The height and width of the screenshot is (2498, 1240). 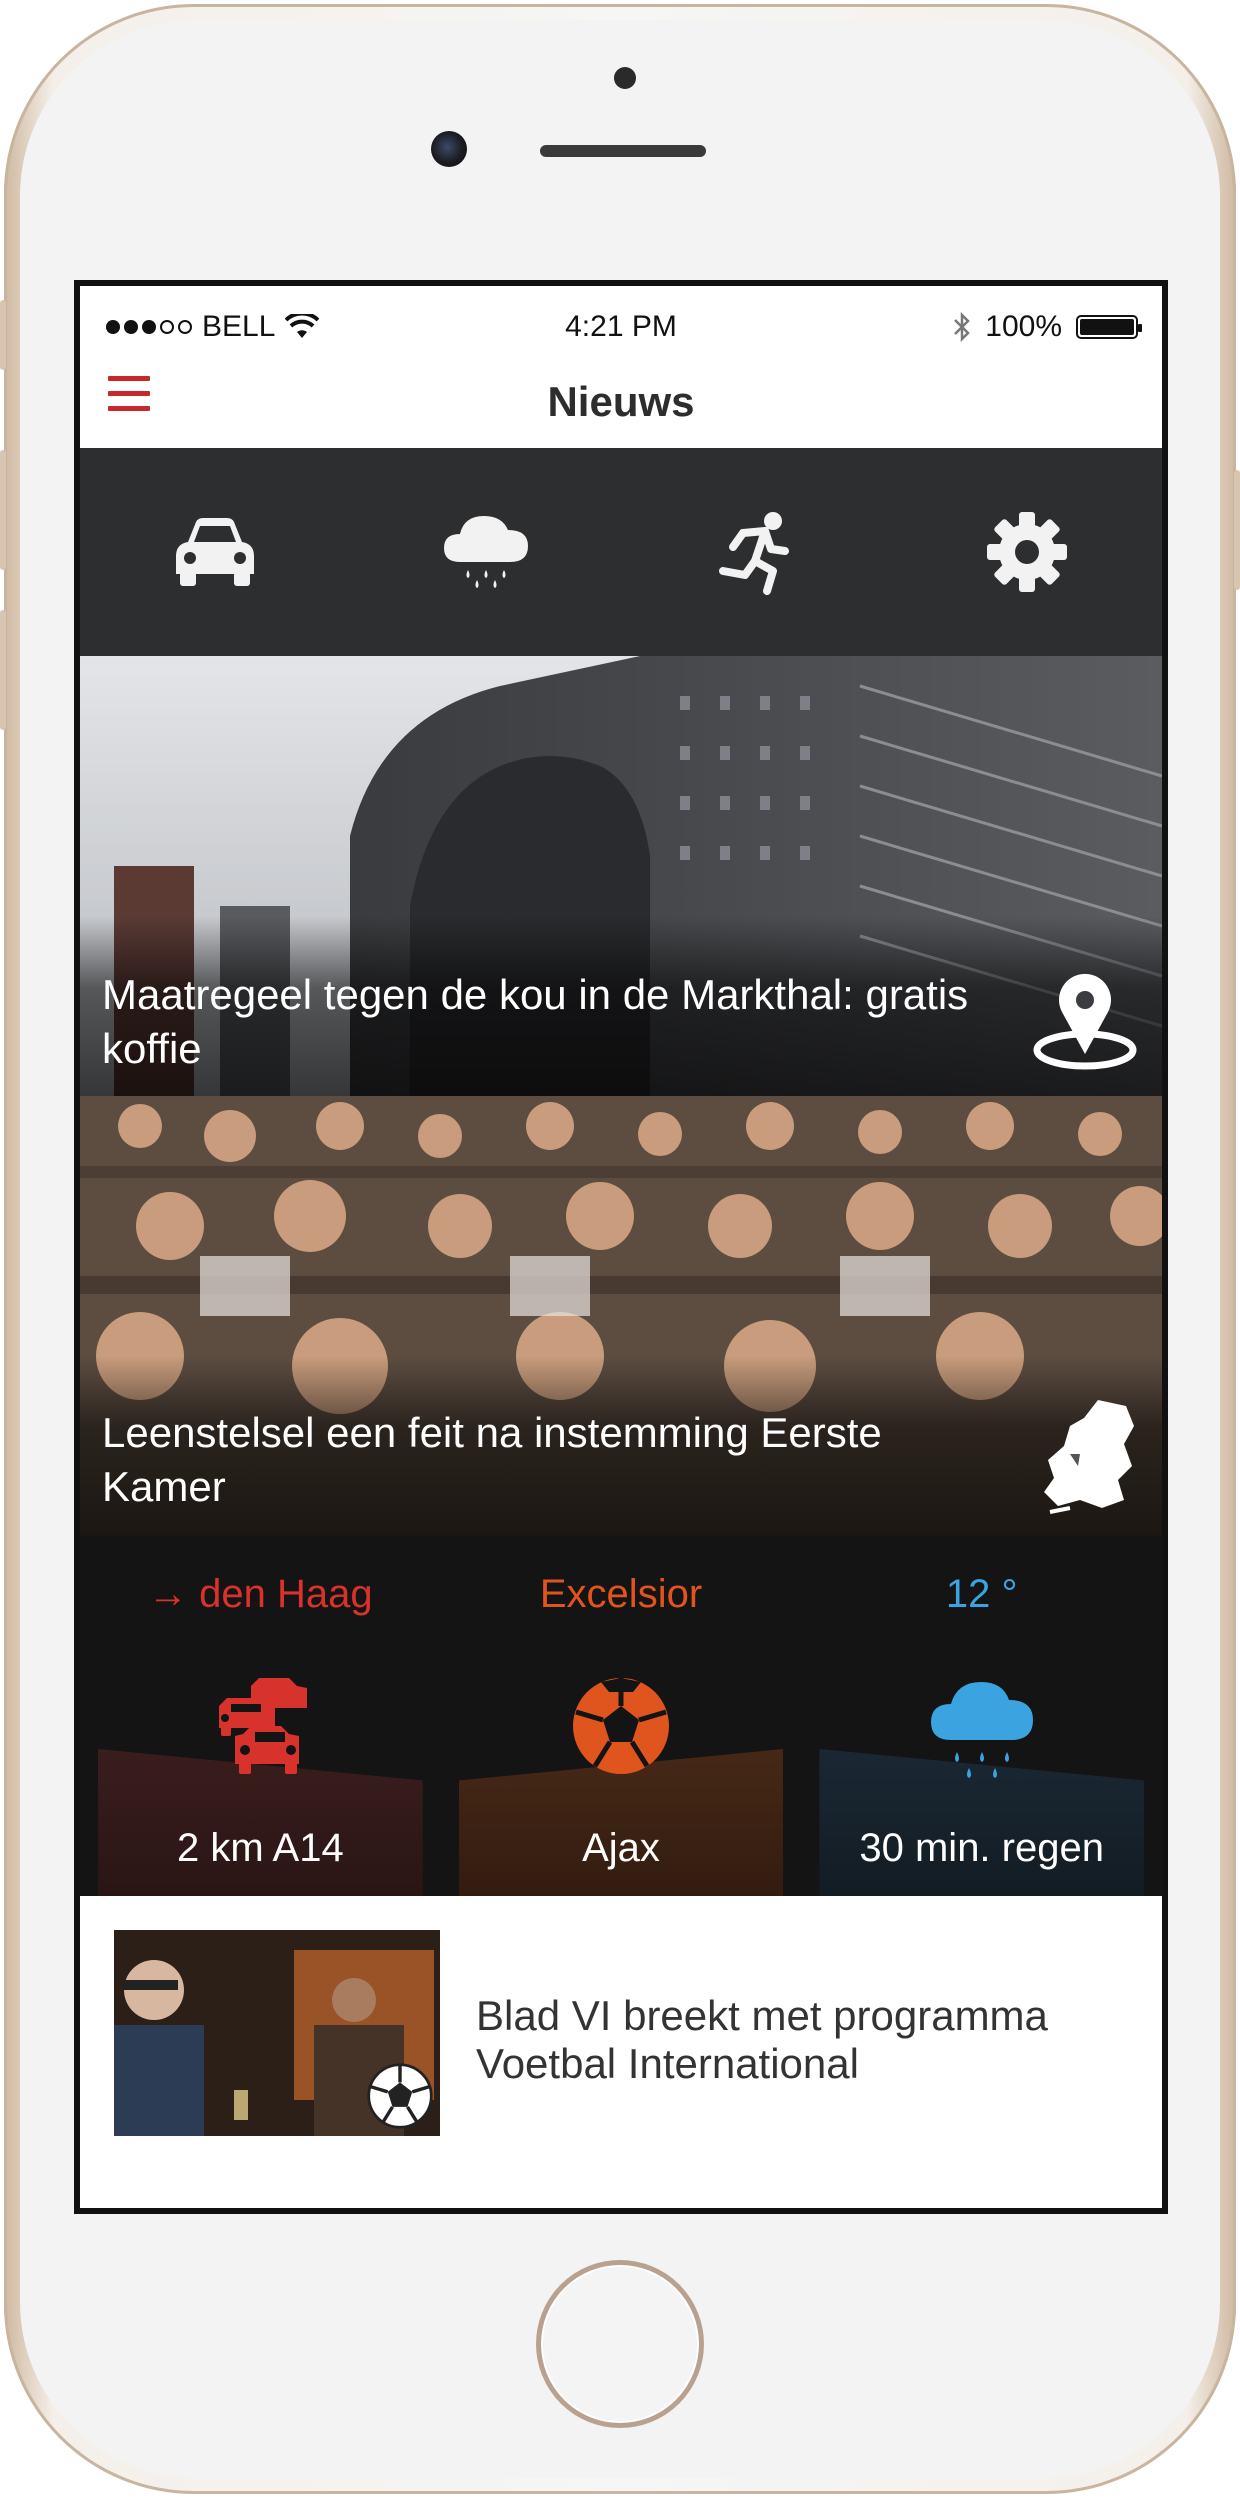 I want to click on traffic-widget: → den Haag 2 km A14, so click(x=260, y=1716).